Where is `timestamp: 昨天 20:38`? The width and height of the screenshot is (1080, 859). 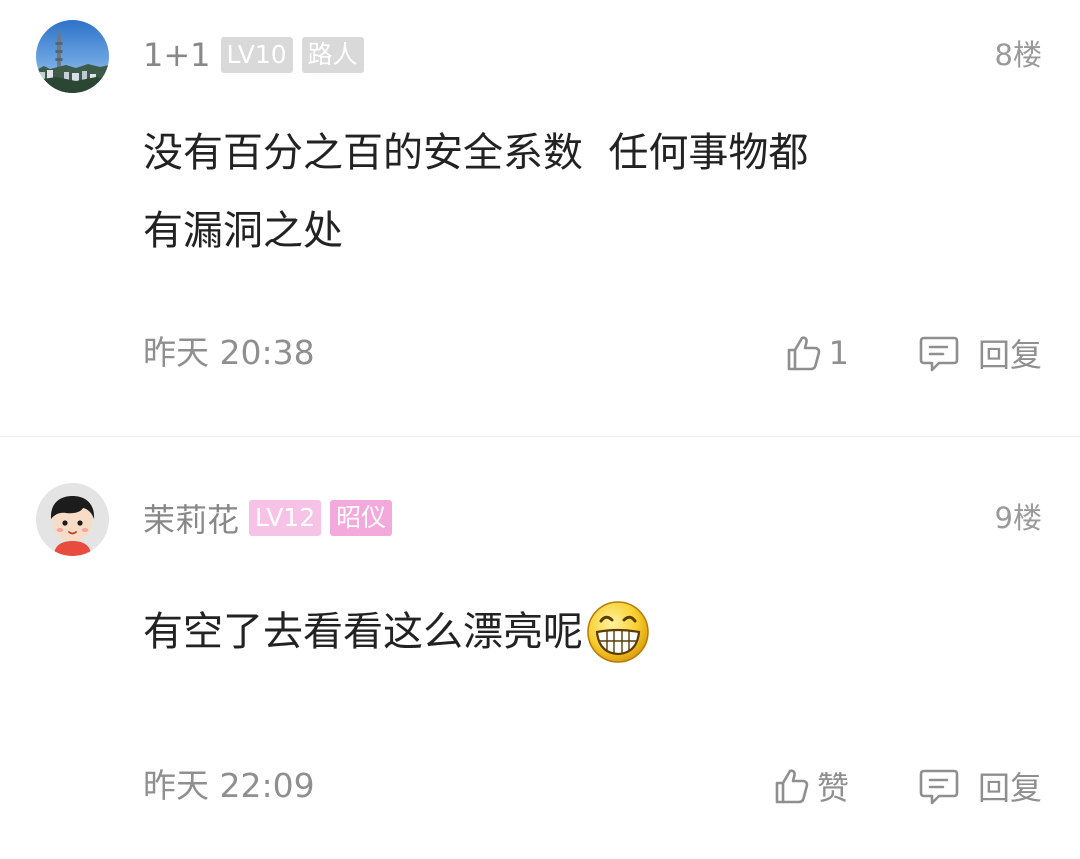 timestamp: 昨天 20:38 is located at coordinates (229, 352).